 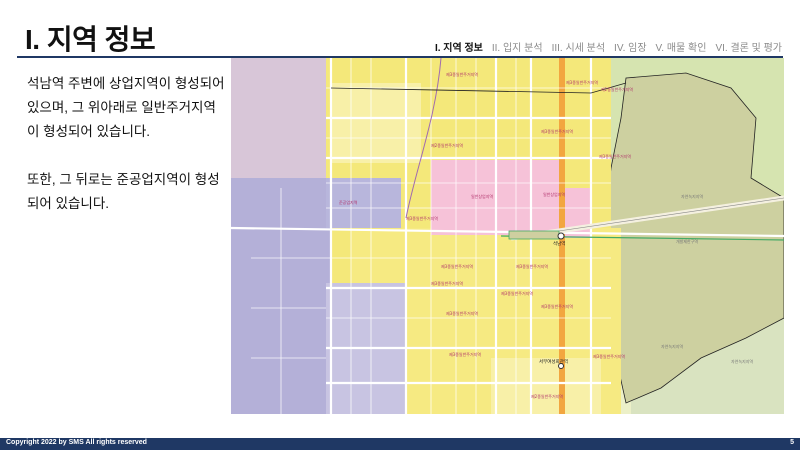 I want to click on description-paragraph-2: 또한, 그 뒤로는 준공업지역이 형성되어 있습니다., so click(x=123, y=191).